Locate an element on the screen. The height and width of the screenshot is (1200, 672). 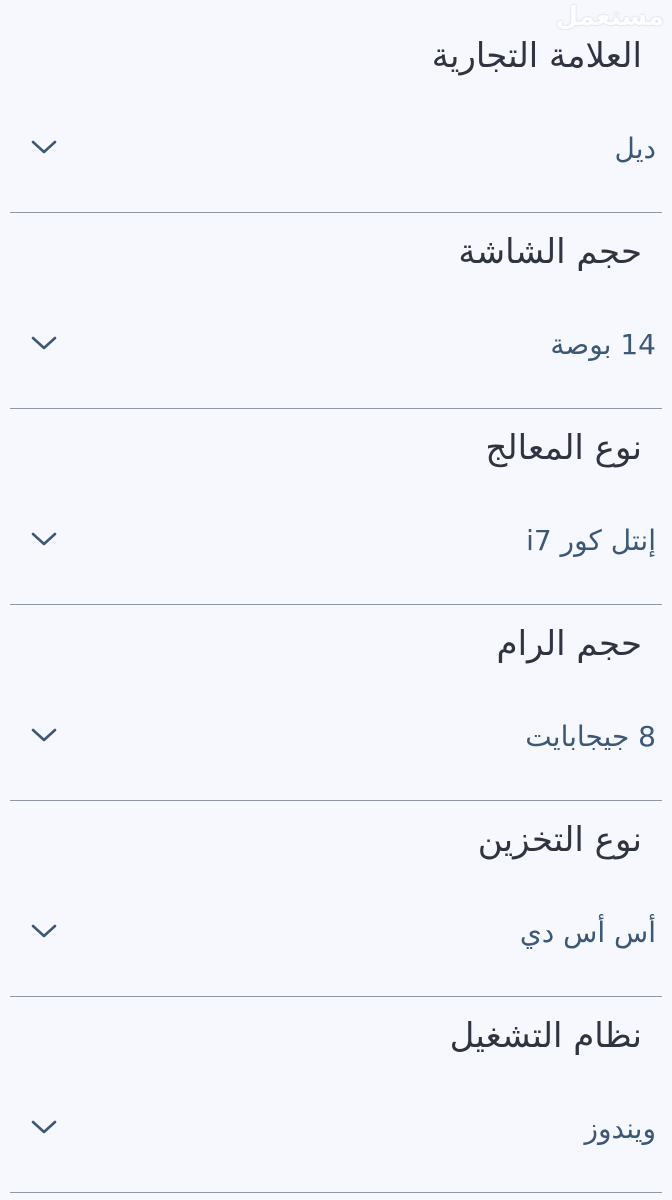
spec-value: 14 بوصة is located at coordinates (603, 344).